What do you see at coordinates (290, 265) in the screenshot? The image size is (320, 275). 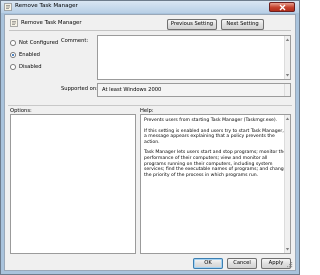 I see `resize-grip-icon` at bounding box center [290, 265].